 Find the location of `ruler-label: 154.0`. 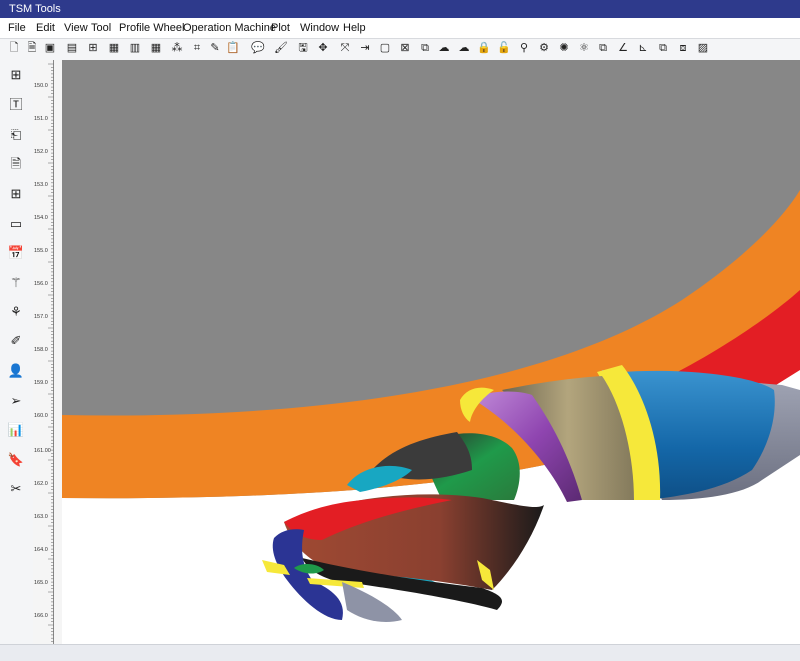

ruler-label: 154.0 is located at coordinates (41, 218).